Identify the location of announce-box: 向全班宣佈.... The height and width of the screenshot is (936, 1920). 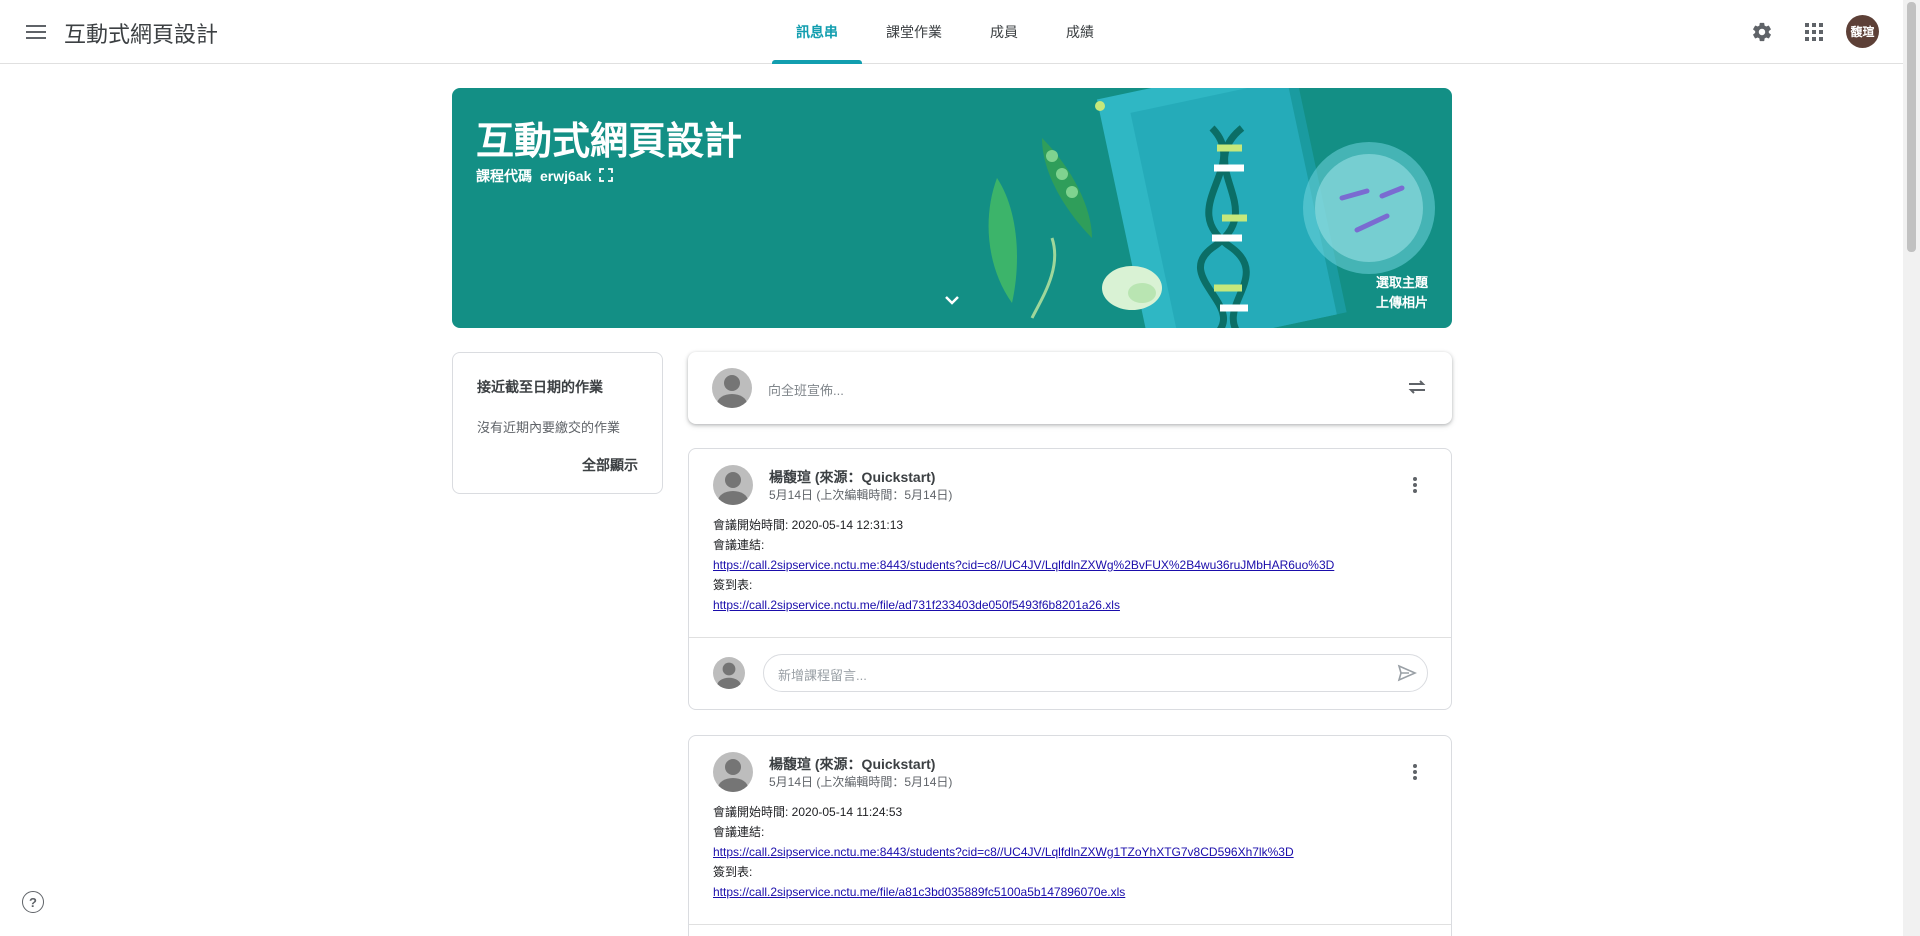
(1070, 388).